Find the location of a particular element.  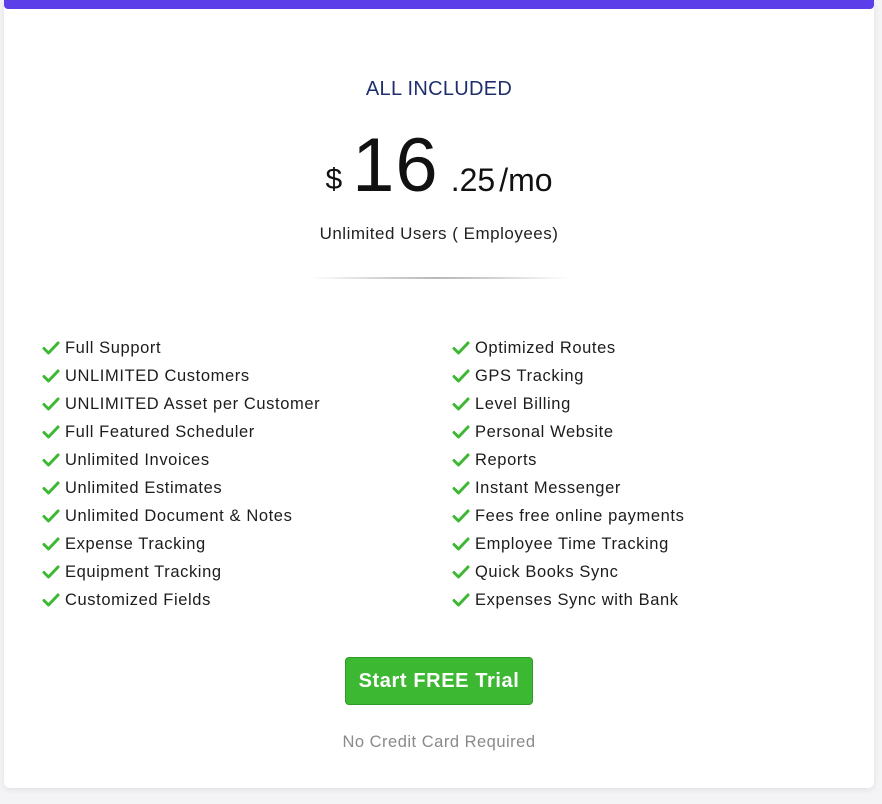

feature-item: Customized Fields is located at coordinates (247, 600).